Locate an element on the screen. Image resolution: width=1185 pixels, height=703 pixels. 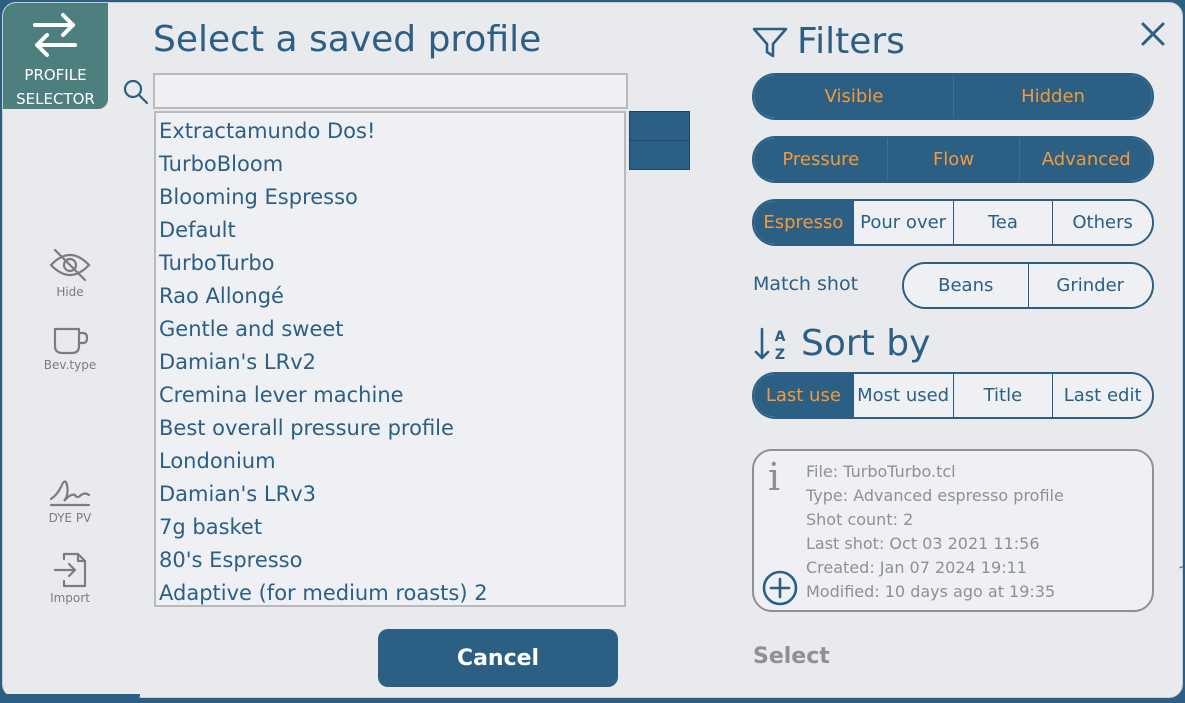
hide-label: Hide is located at coordinates (70, 292).